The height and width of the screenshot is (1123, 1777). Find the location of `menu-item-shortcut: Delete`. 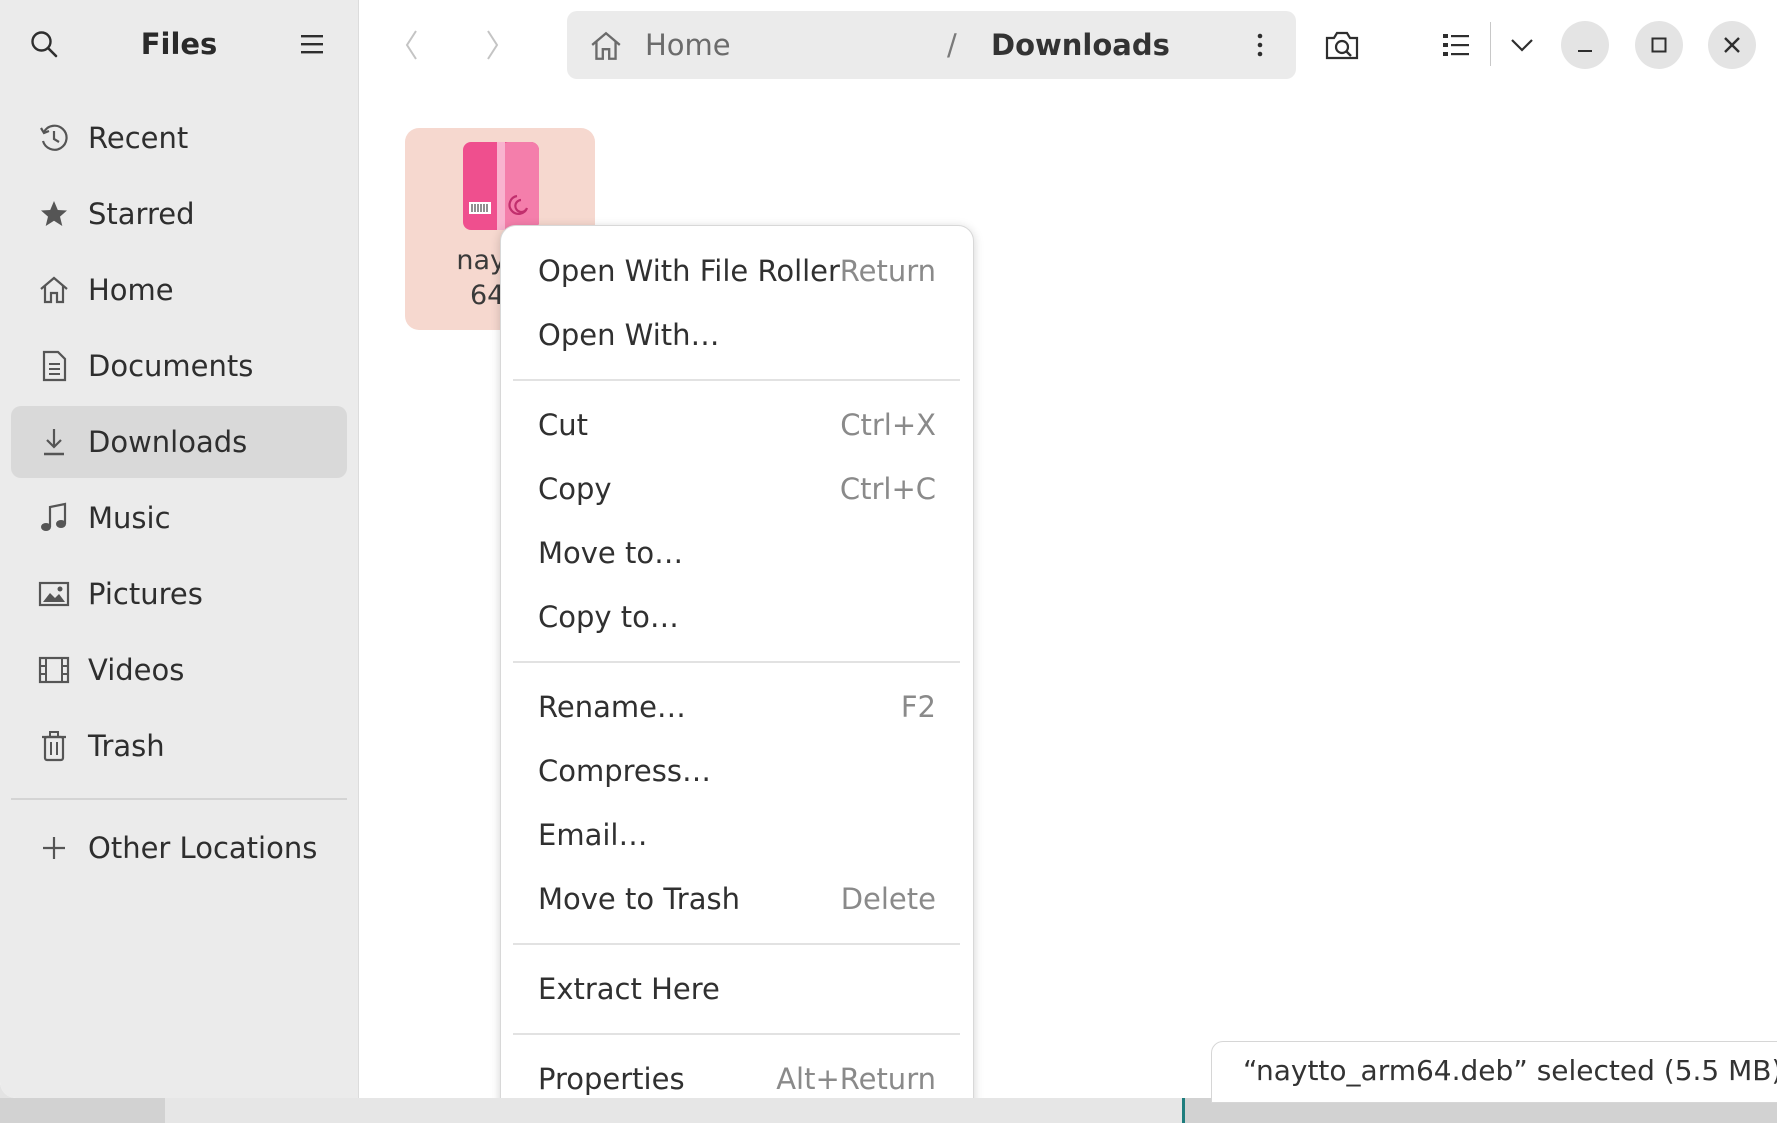

menu-item-shortcut: Delete is located at coordinates (888, 899).